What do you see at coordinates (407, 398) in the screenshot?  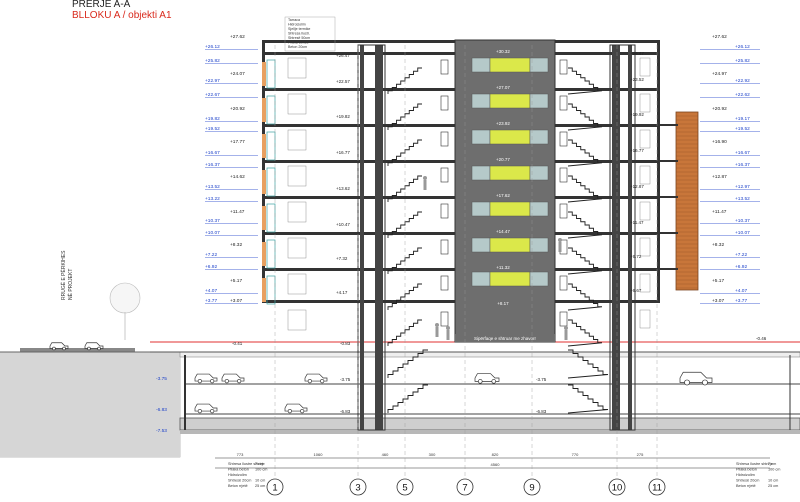 I see `stair-left-b2-path` at bounding box center [407, 398].